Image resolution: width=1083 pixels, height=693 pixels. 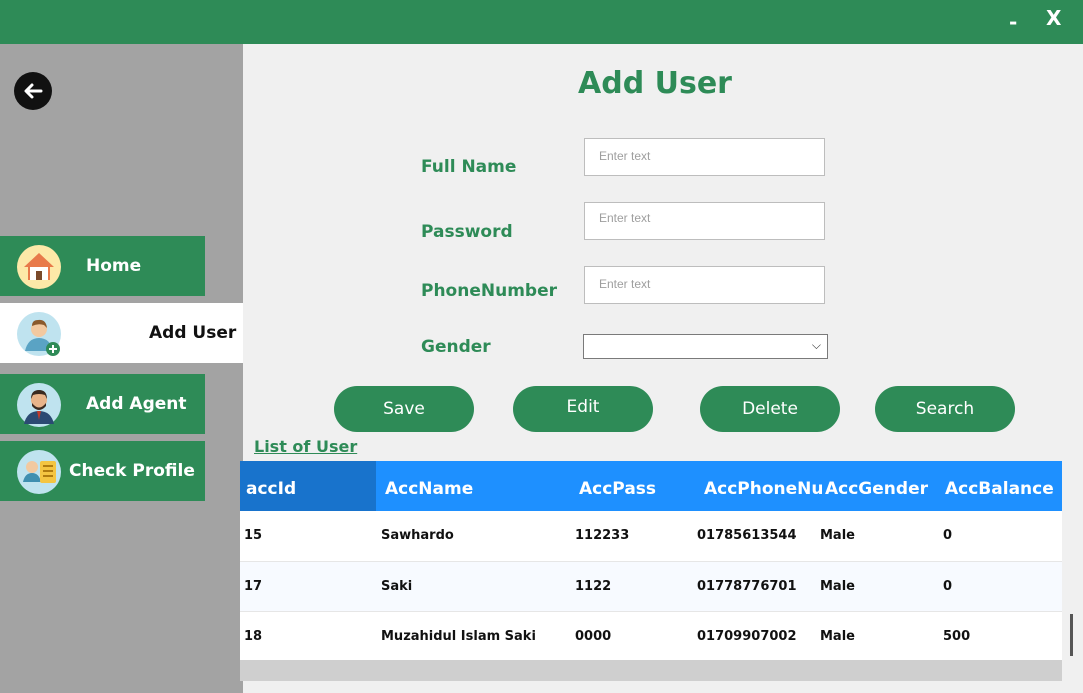 I want to click on minimize-button: -, so click(x=1013, y=22).